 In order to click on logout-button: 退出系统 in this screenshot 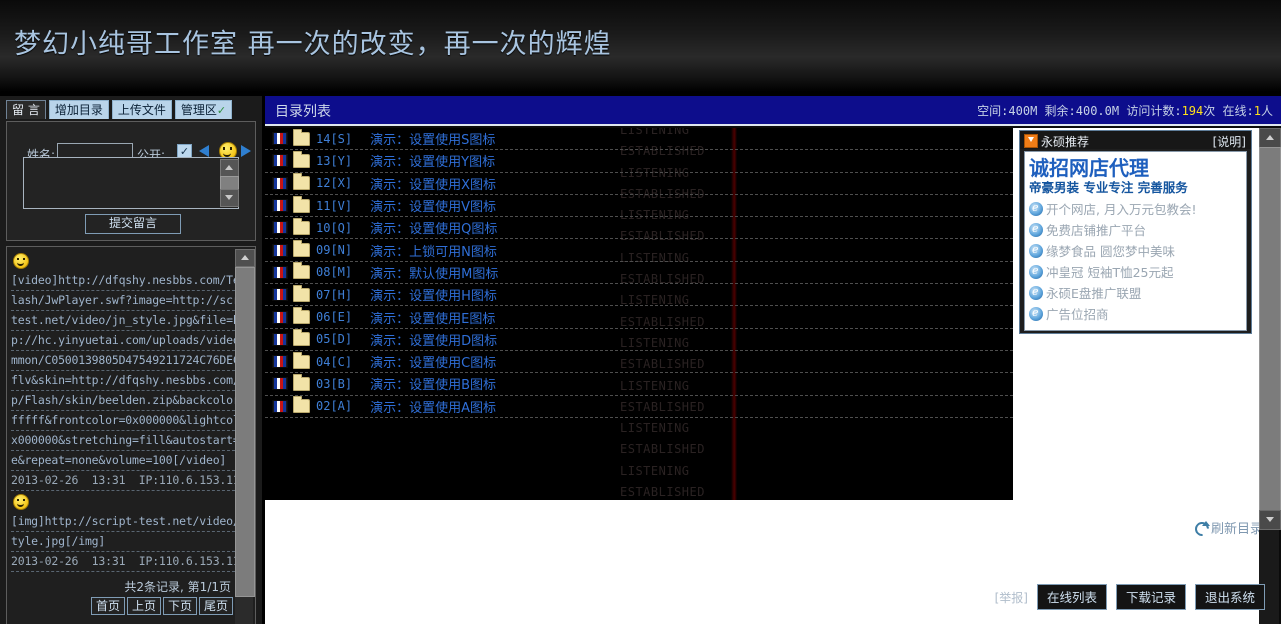, I will do `click(1229, 597)`.